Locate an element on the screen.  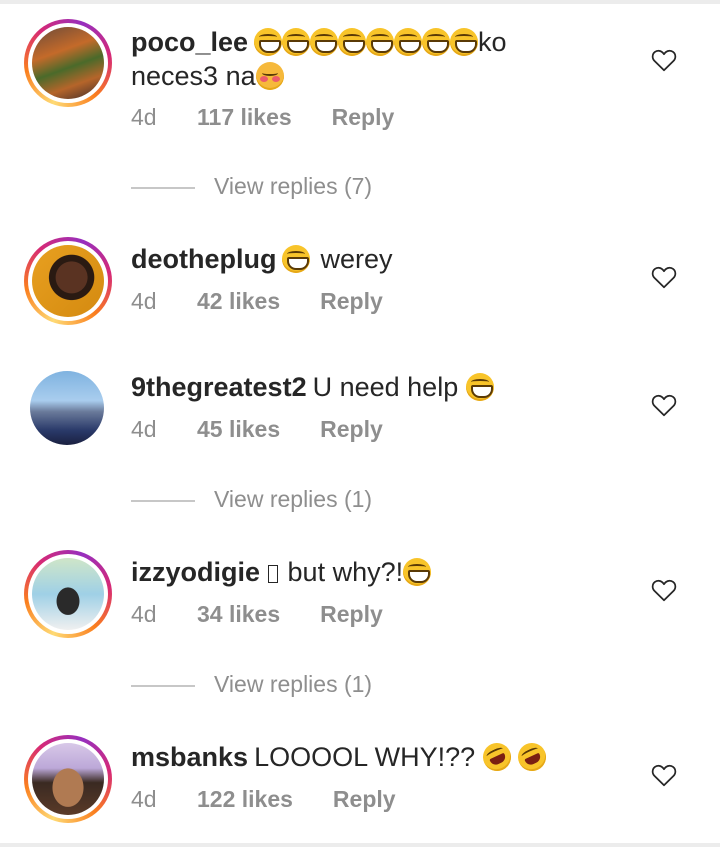
comment-likes: 117 likes is located at coordinates (244, 117).